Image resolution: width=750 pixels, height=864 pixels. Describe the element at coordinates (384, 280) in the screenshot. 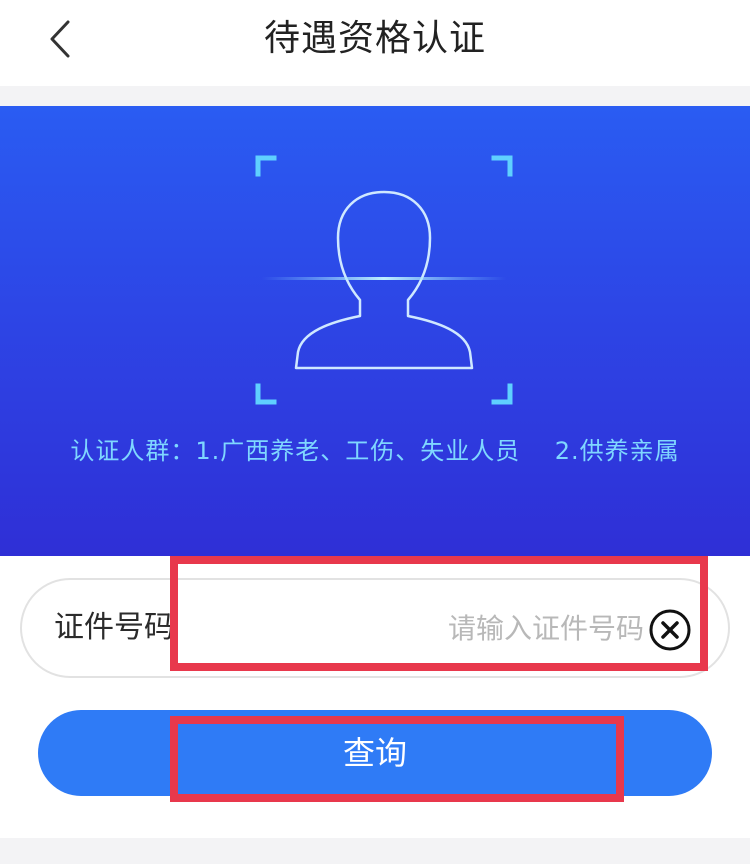

I see `face-scan-icon` at that location.